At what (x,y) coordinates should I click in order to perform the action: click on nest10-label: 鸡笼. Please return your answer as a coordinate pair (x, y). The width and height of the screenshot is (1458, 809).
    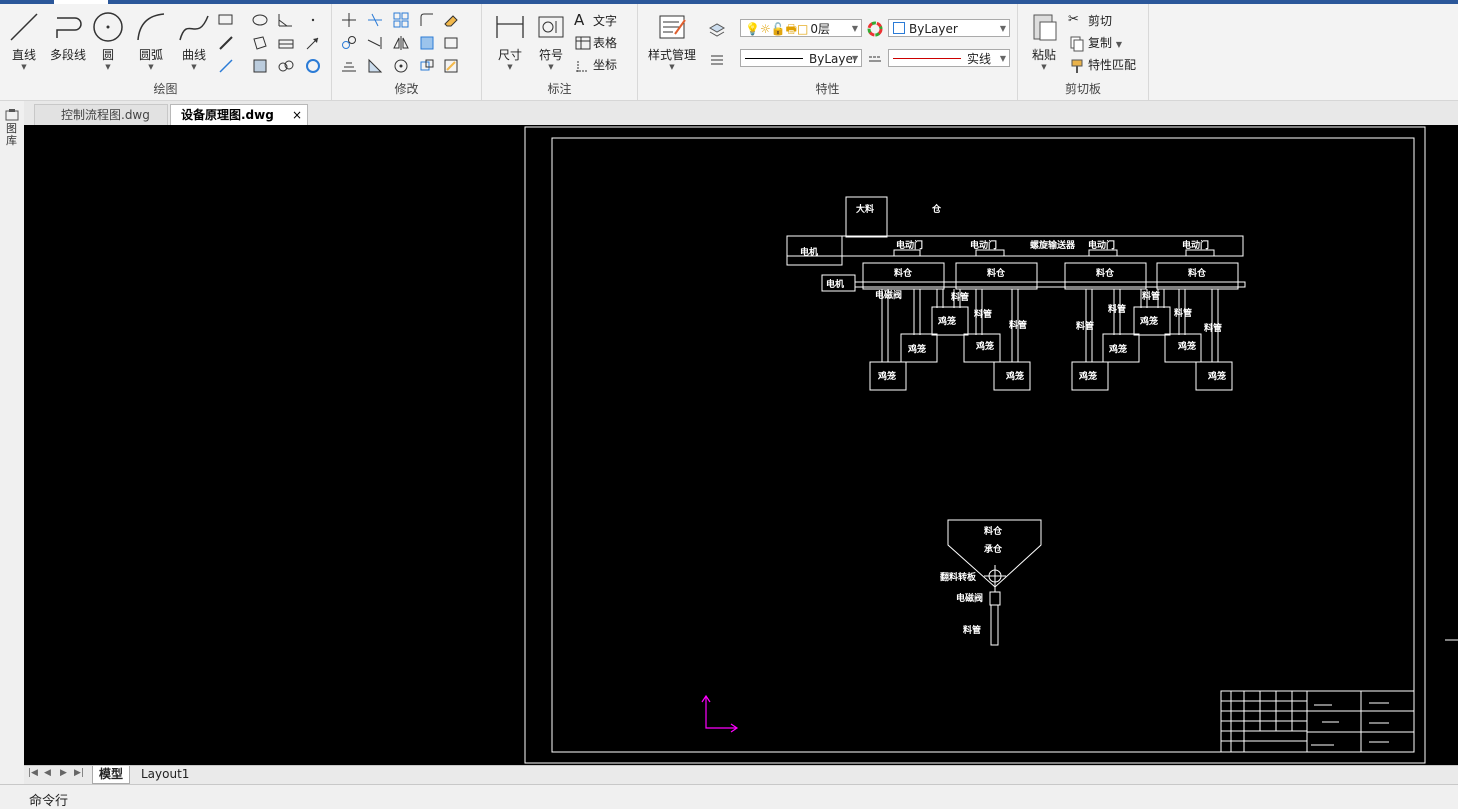
    Looking at the image, I should click on (1216, 376).